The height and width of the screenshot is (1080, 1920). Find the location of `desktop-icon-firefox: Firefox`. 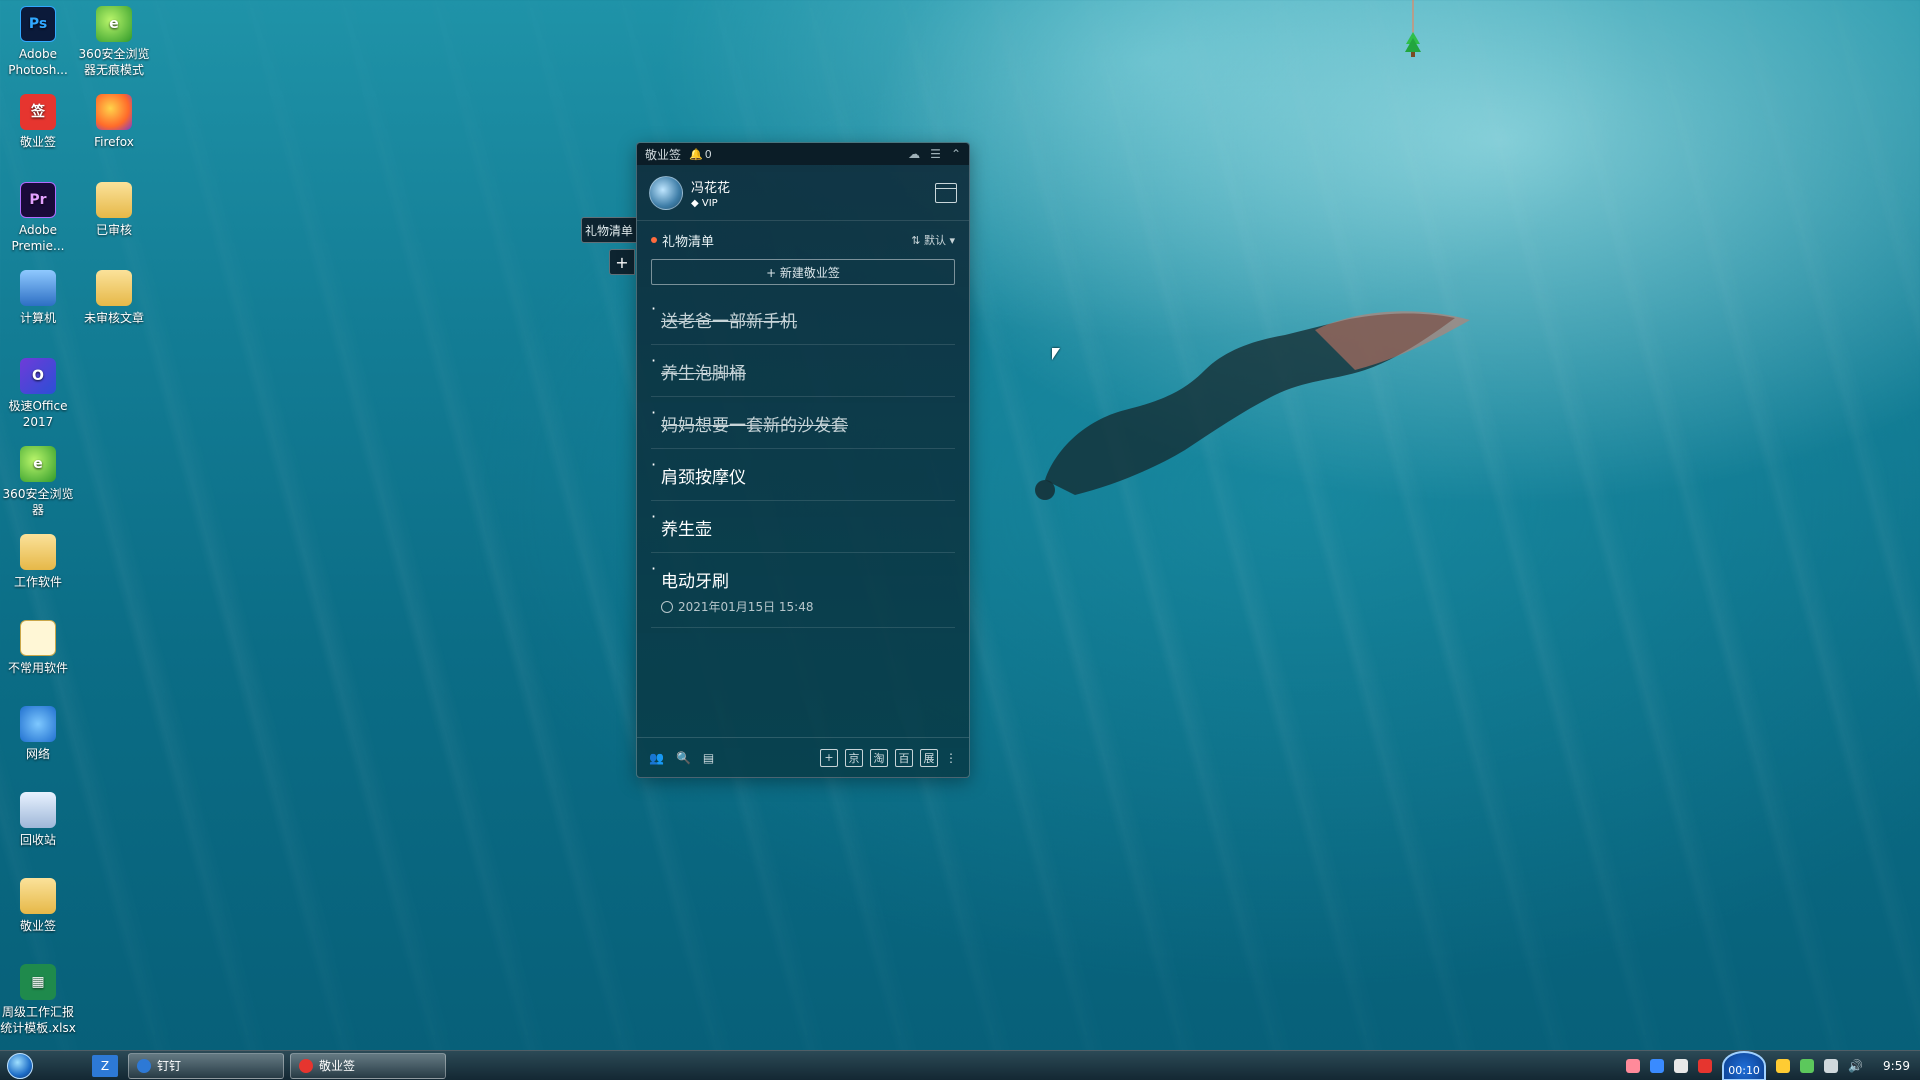

desktop-icon-firefox: Firefox is located at coordinates (114, 119).